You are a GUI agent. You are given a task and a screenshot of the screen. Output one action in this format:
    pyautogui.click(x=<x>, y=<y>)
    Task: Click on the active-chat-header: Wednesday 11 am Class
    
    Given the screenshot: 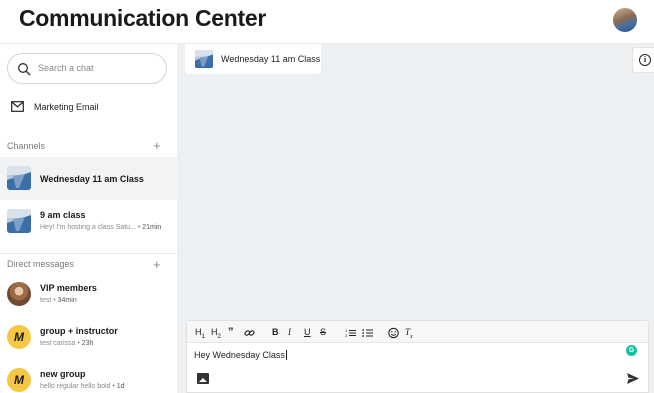 What is the action you would take?
    pyautogui.click(x=253, y=59)
    